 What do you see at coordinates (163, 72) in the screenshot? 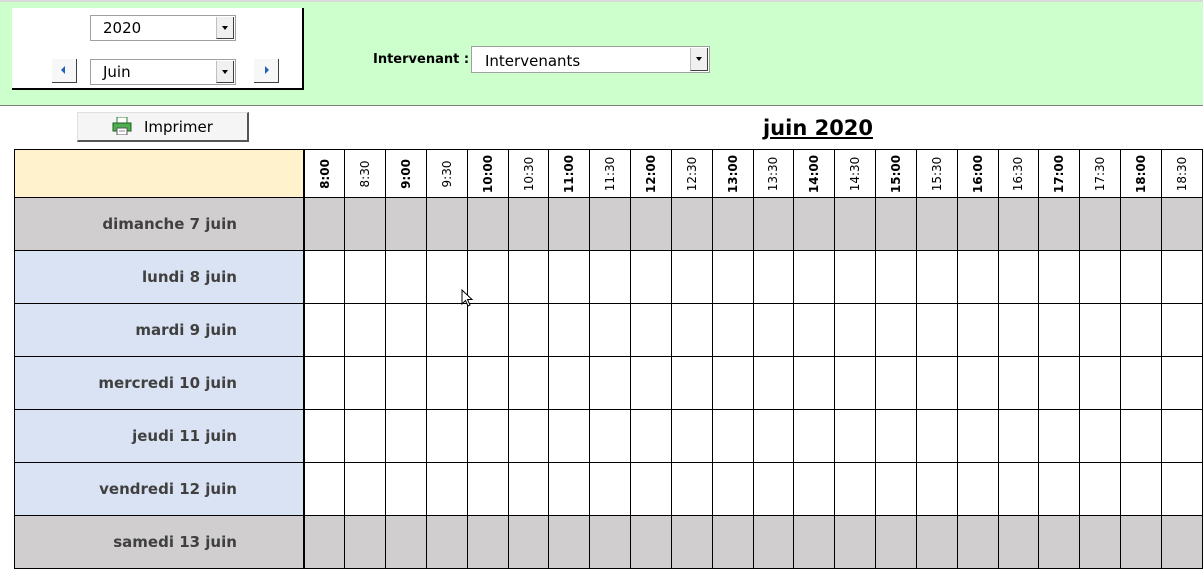
I see `month-select: Juin` at bounding box center [163, 72].